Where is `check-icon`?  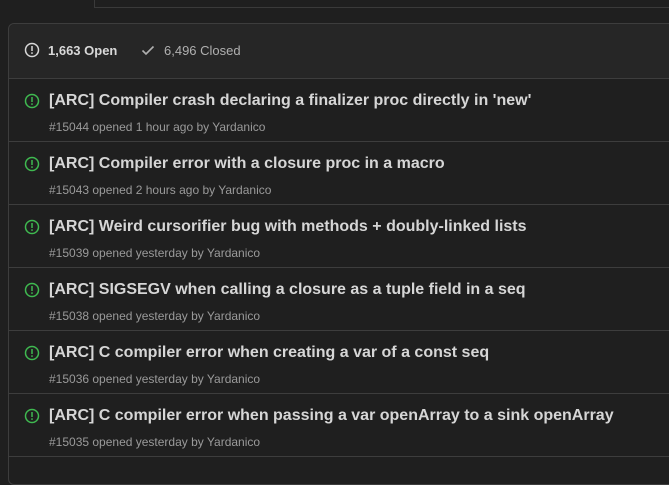
check-icon is located at coordinates (148, 50).